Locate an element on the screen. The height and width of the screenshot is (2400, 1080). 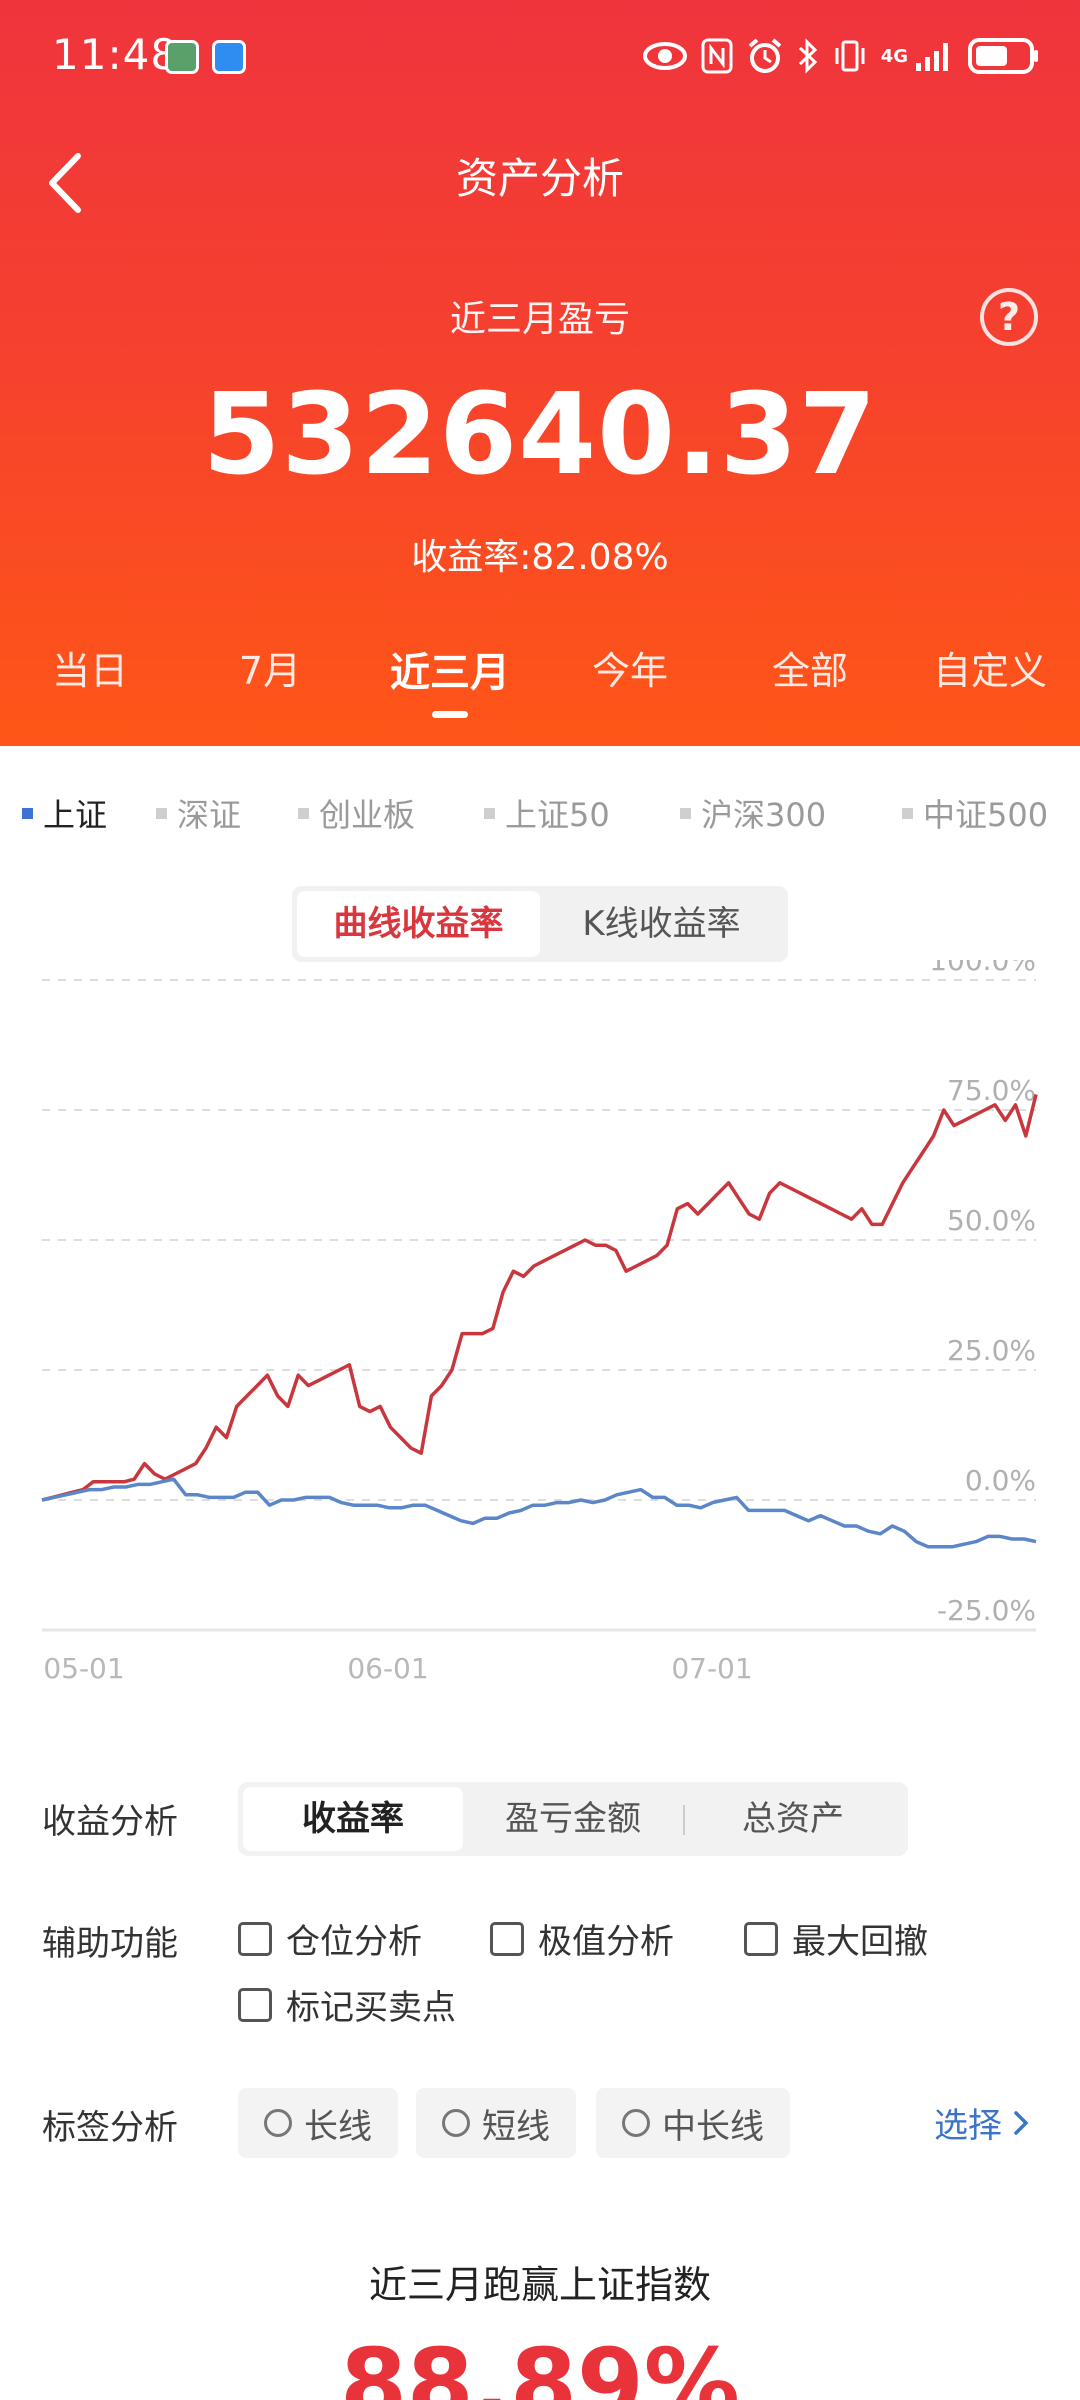
y-tick-label: 25.0% is located at coordinates (991, 1350).